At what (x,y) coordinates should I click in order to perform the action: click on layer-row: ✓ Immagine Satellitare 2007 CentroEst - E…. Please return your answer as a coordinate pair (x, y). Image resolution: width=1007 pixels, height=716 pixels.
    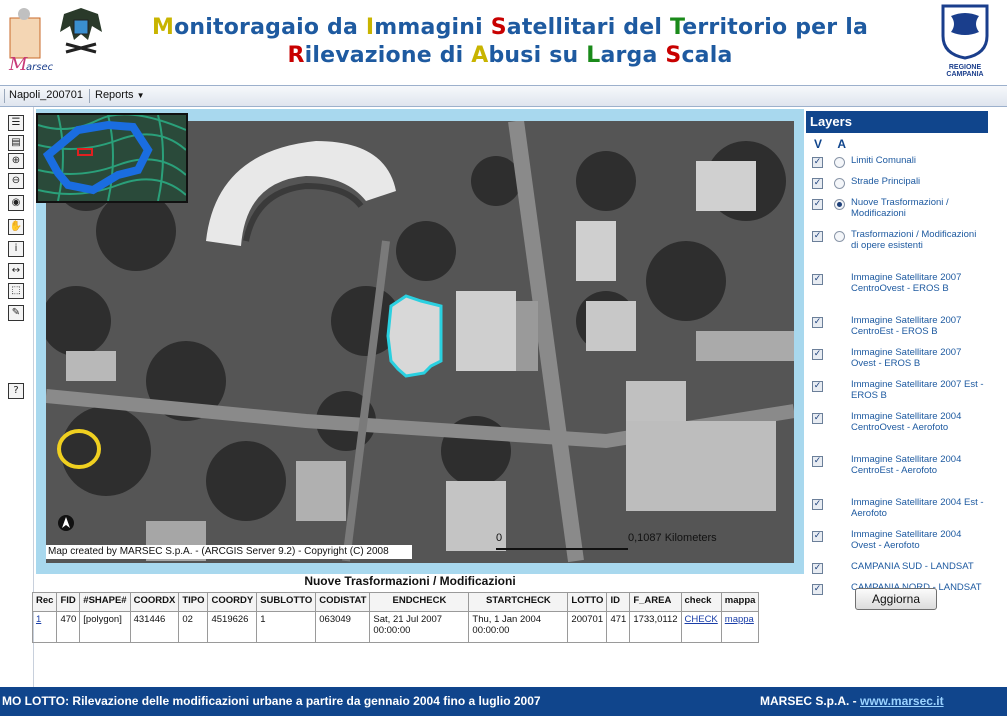
    Looking at the image, I should click on (897, 330).